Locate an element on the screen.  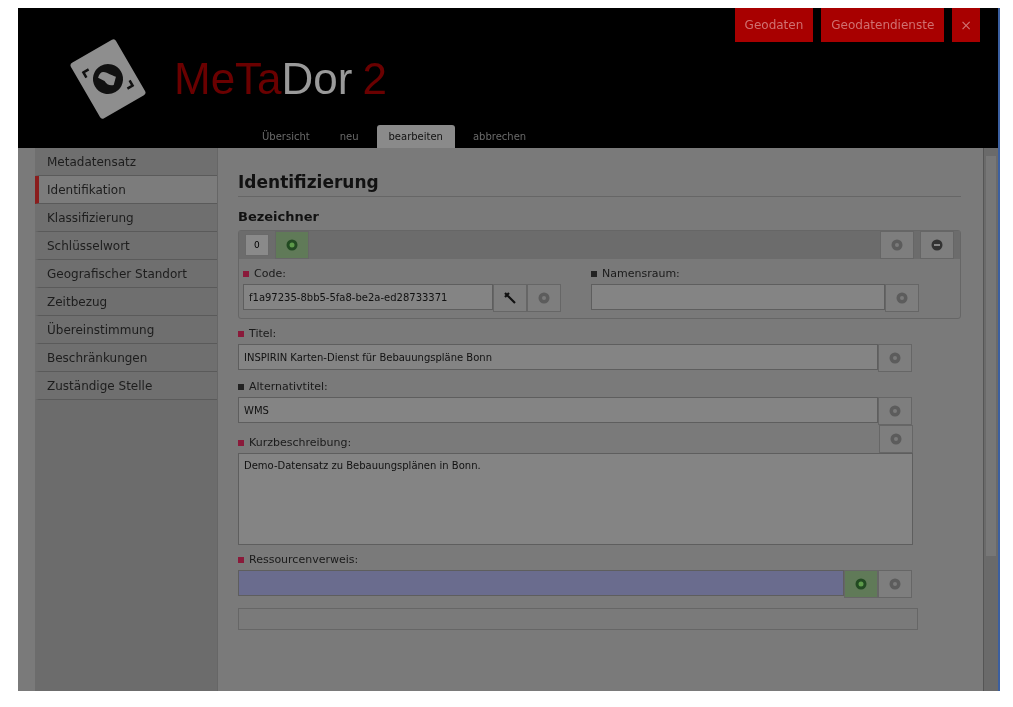
section-heading: Identifizierung is located at coordinates (599, 184).